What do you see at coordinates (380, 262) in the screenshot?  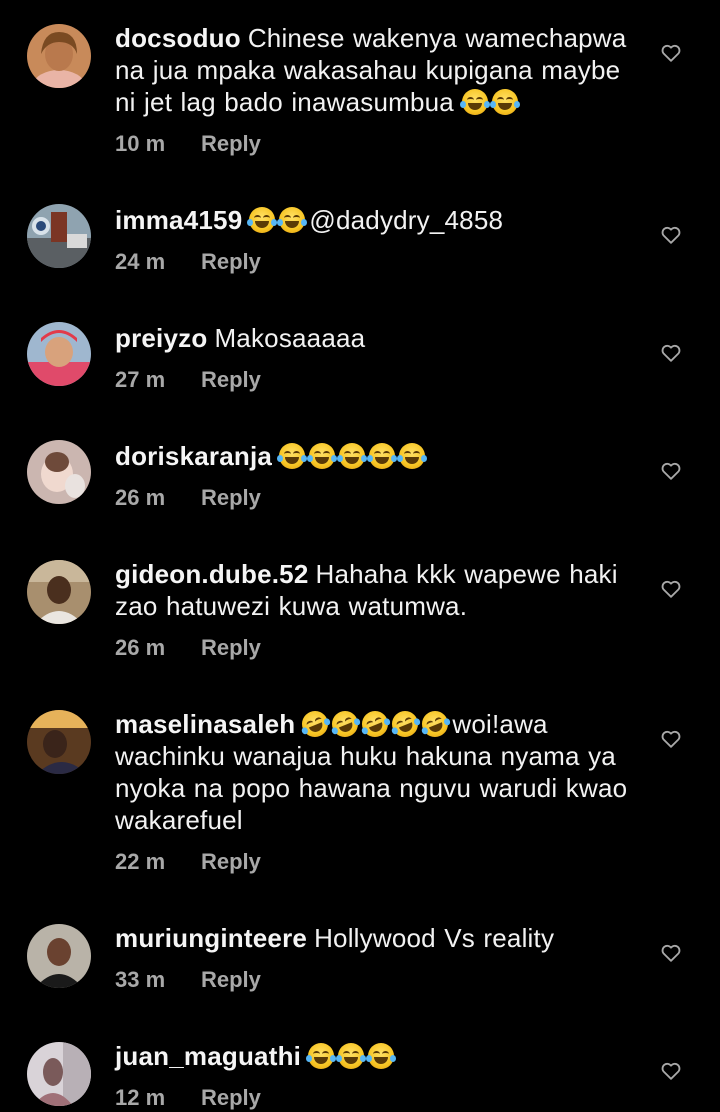 I see `comment-meta: 24 m Reply` at bounding box center [380, 262].